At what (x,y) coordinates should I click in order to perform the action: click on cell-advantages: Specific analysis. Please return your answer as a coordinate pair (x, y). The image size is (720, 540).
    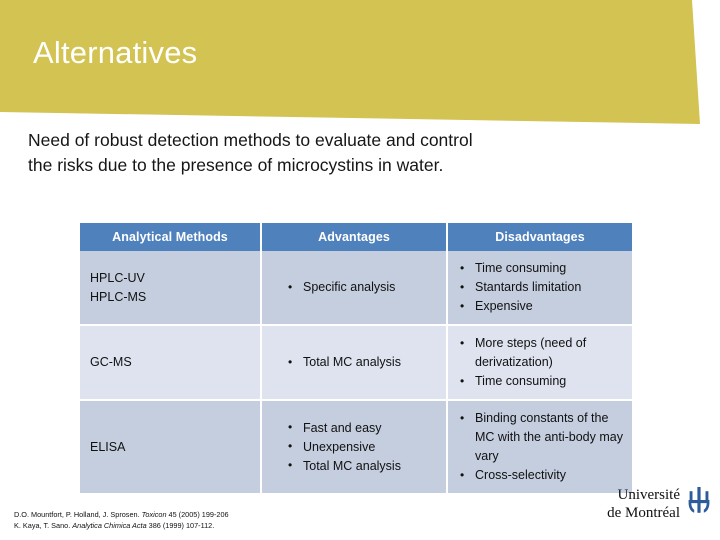
    Looking at the image, I should click on (354, 288).